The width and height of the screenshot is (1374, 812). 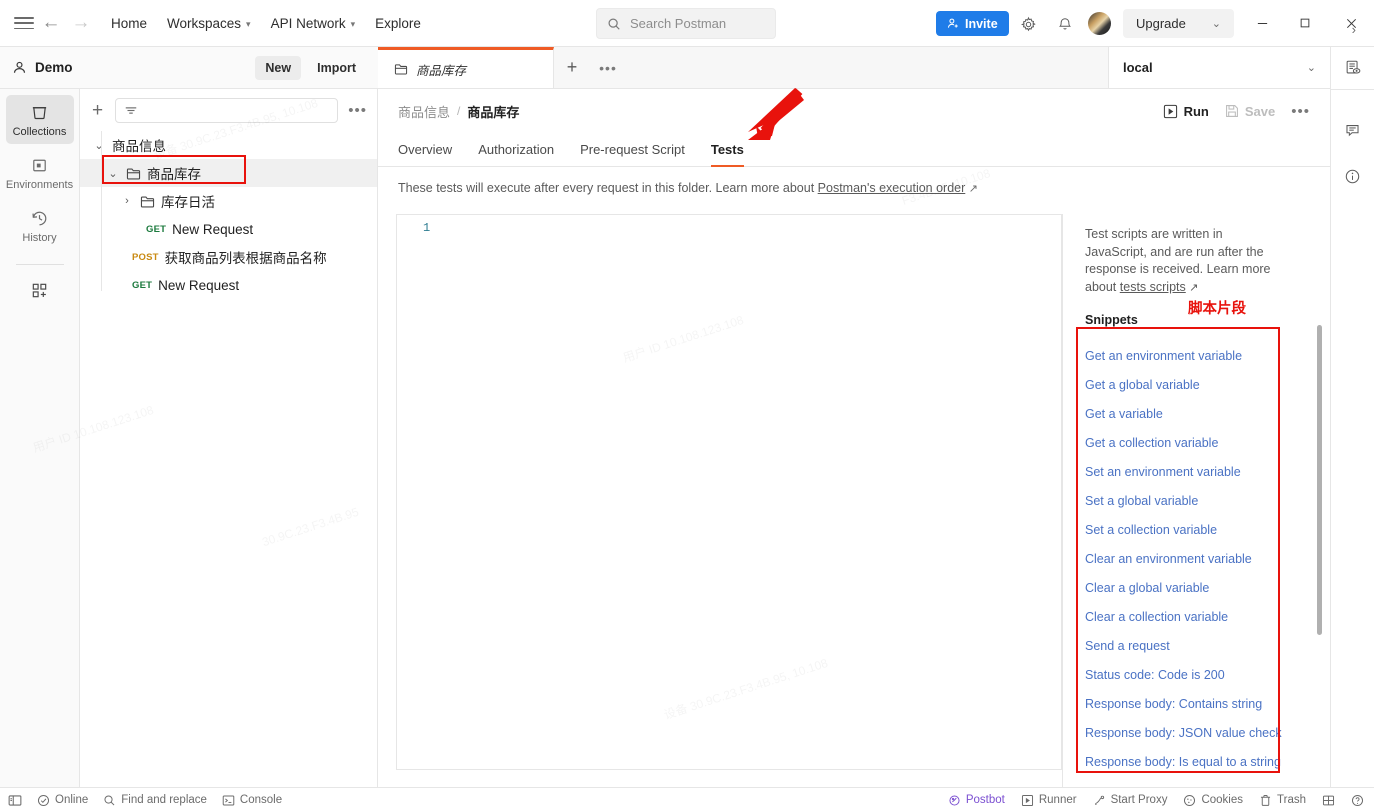 I want to click on save-disk-icon, so click(x=1232, y=111).